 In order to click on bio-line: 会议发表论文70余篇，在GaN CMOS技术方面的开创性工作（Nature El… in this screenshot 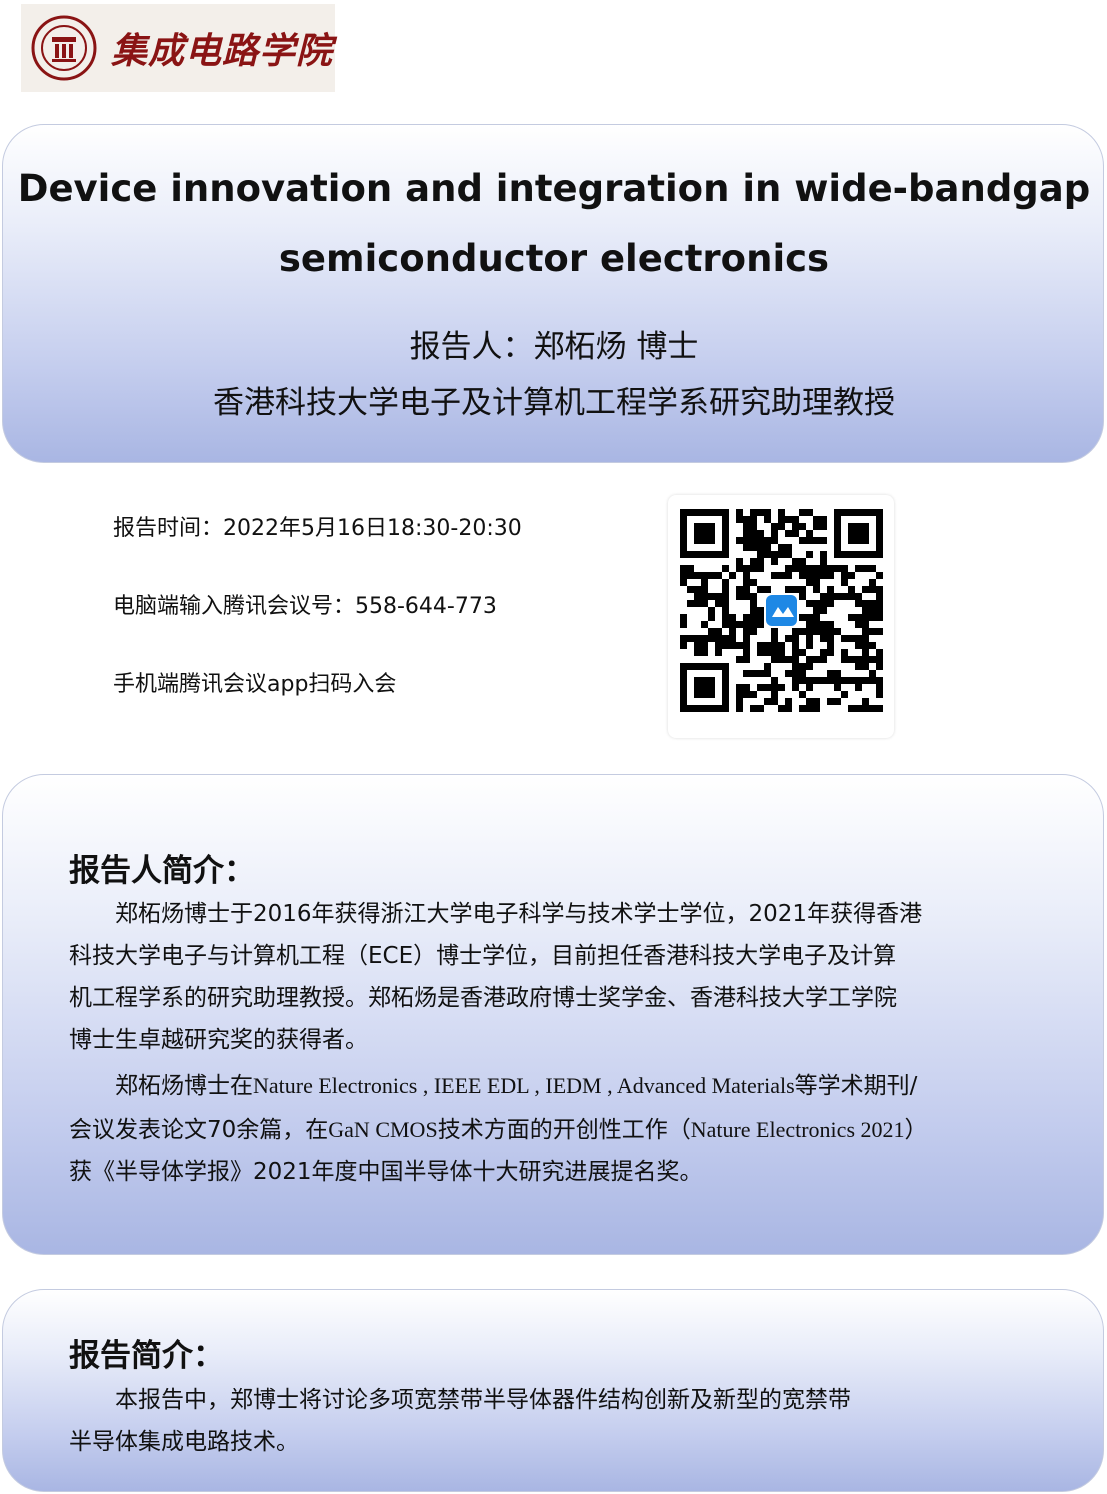, I will do `click(574, 1130)`.